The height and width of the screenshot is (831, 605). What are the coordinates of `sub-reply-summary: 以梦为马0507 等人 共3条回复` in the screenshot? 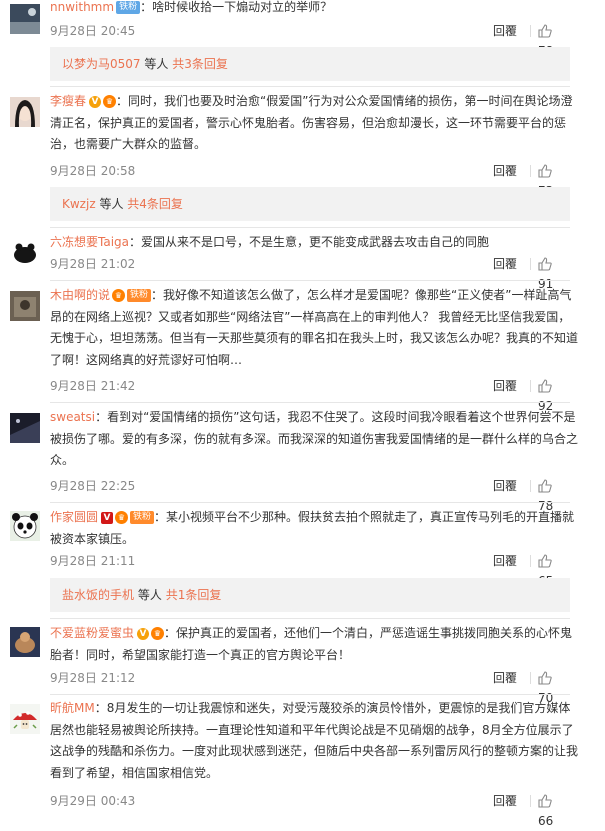 It's located at (310, 64).